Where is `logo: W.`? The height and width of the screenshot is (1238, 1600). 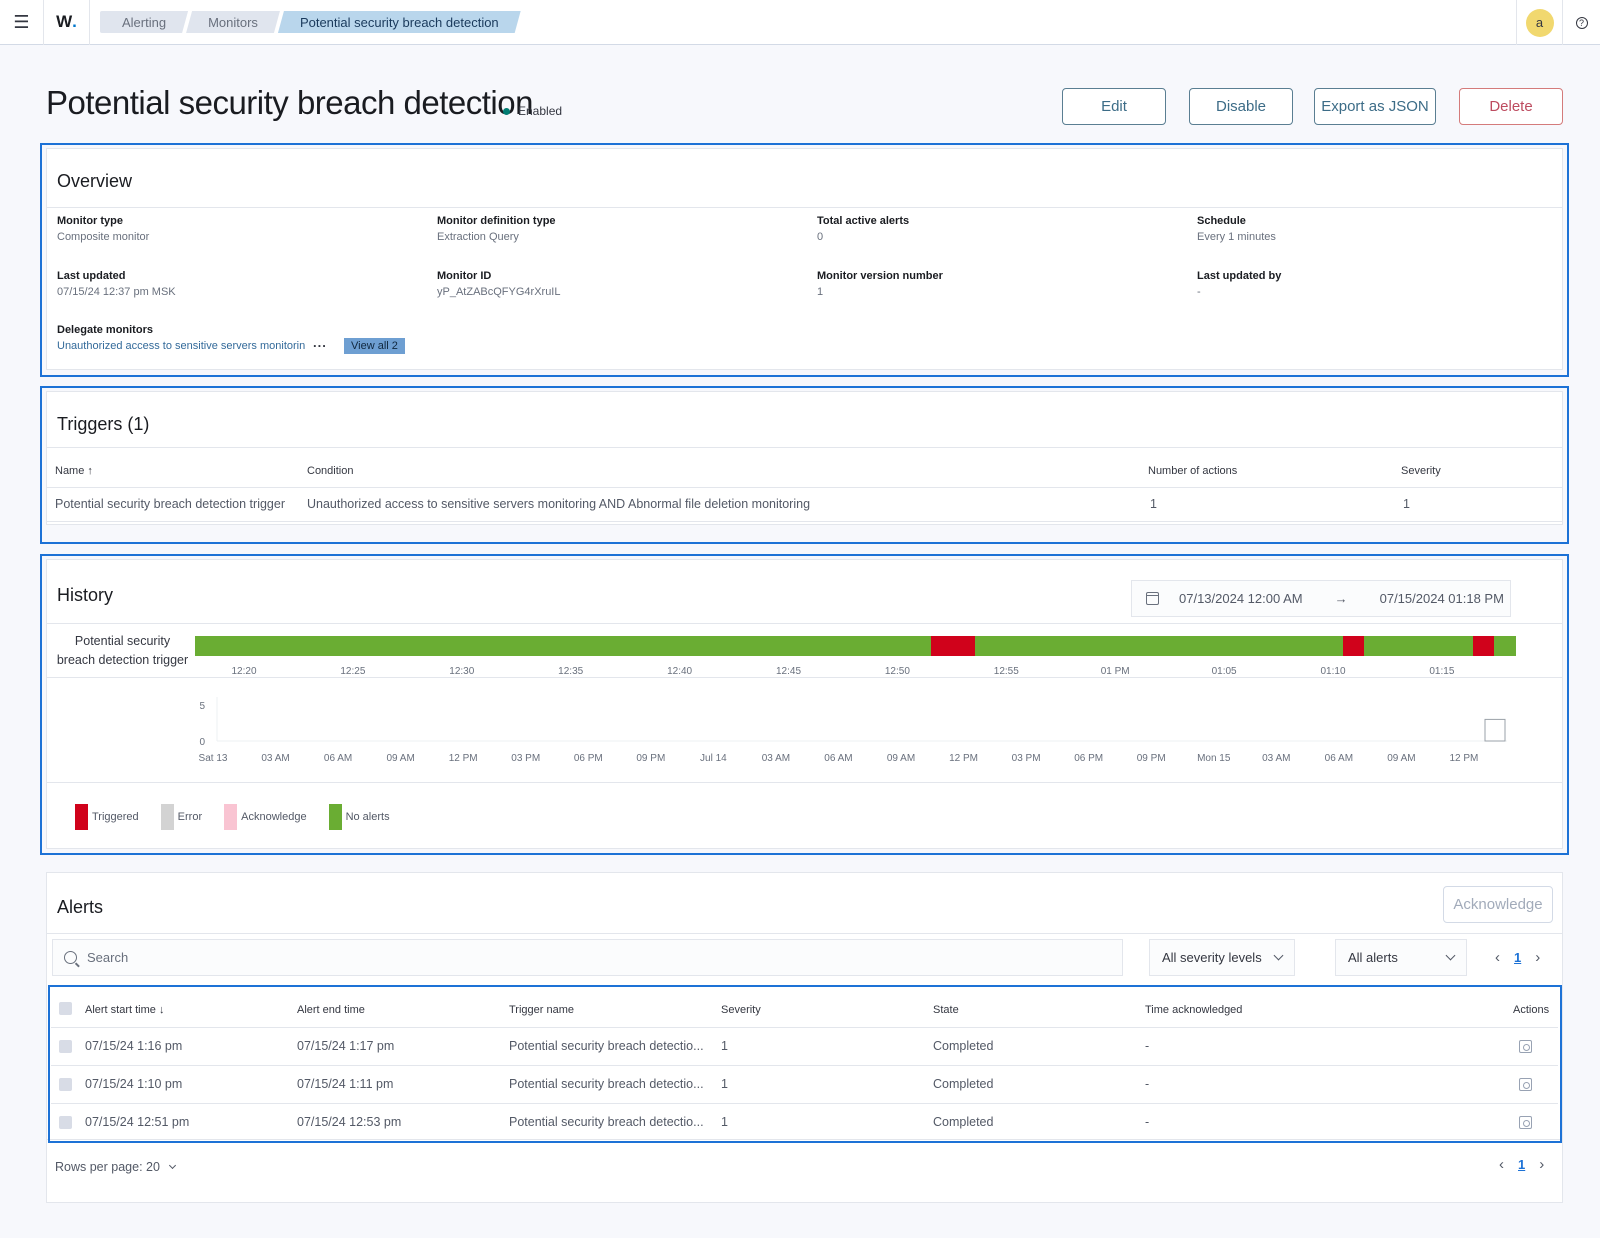 logo: W. is located at coordinates (67, 22).